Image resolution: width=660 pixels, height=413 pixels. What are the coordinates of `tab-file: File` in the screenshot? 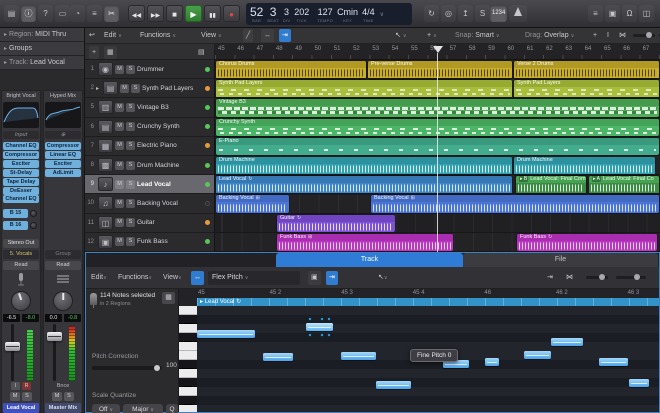 It's located at (560, 260).